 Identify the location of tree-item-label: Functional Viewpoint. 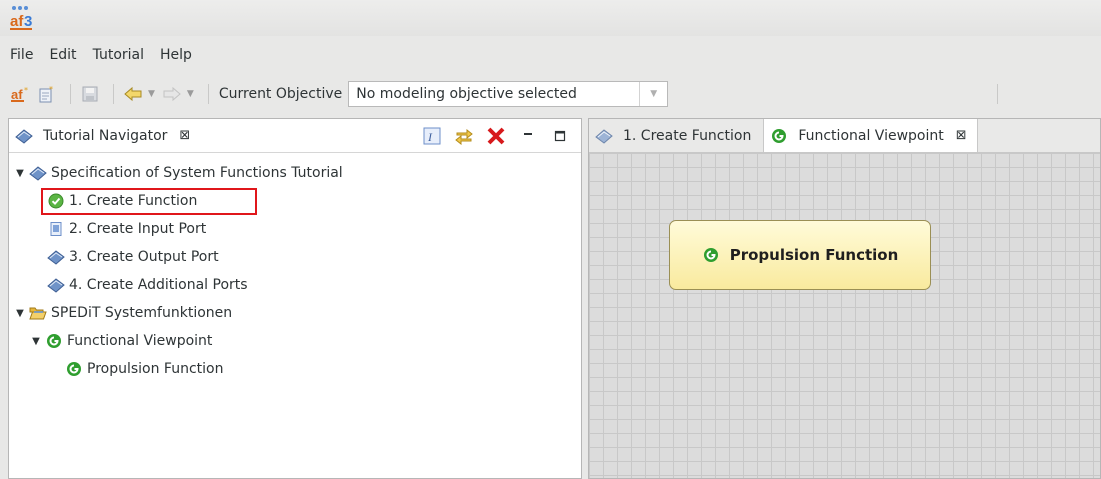
(140, 341).